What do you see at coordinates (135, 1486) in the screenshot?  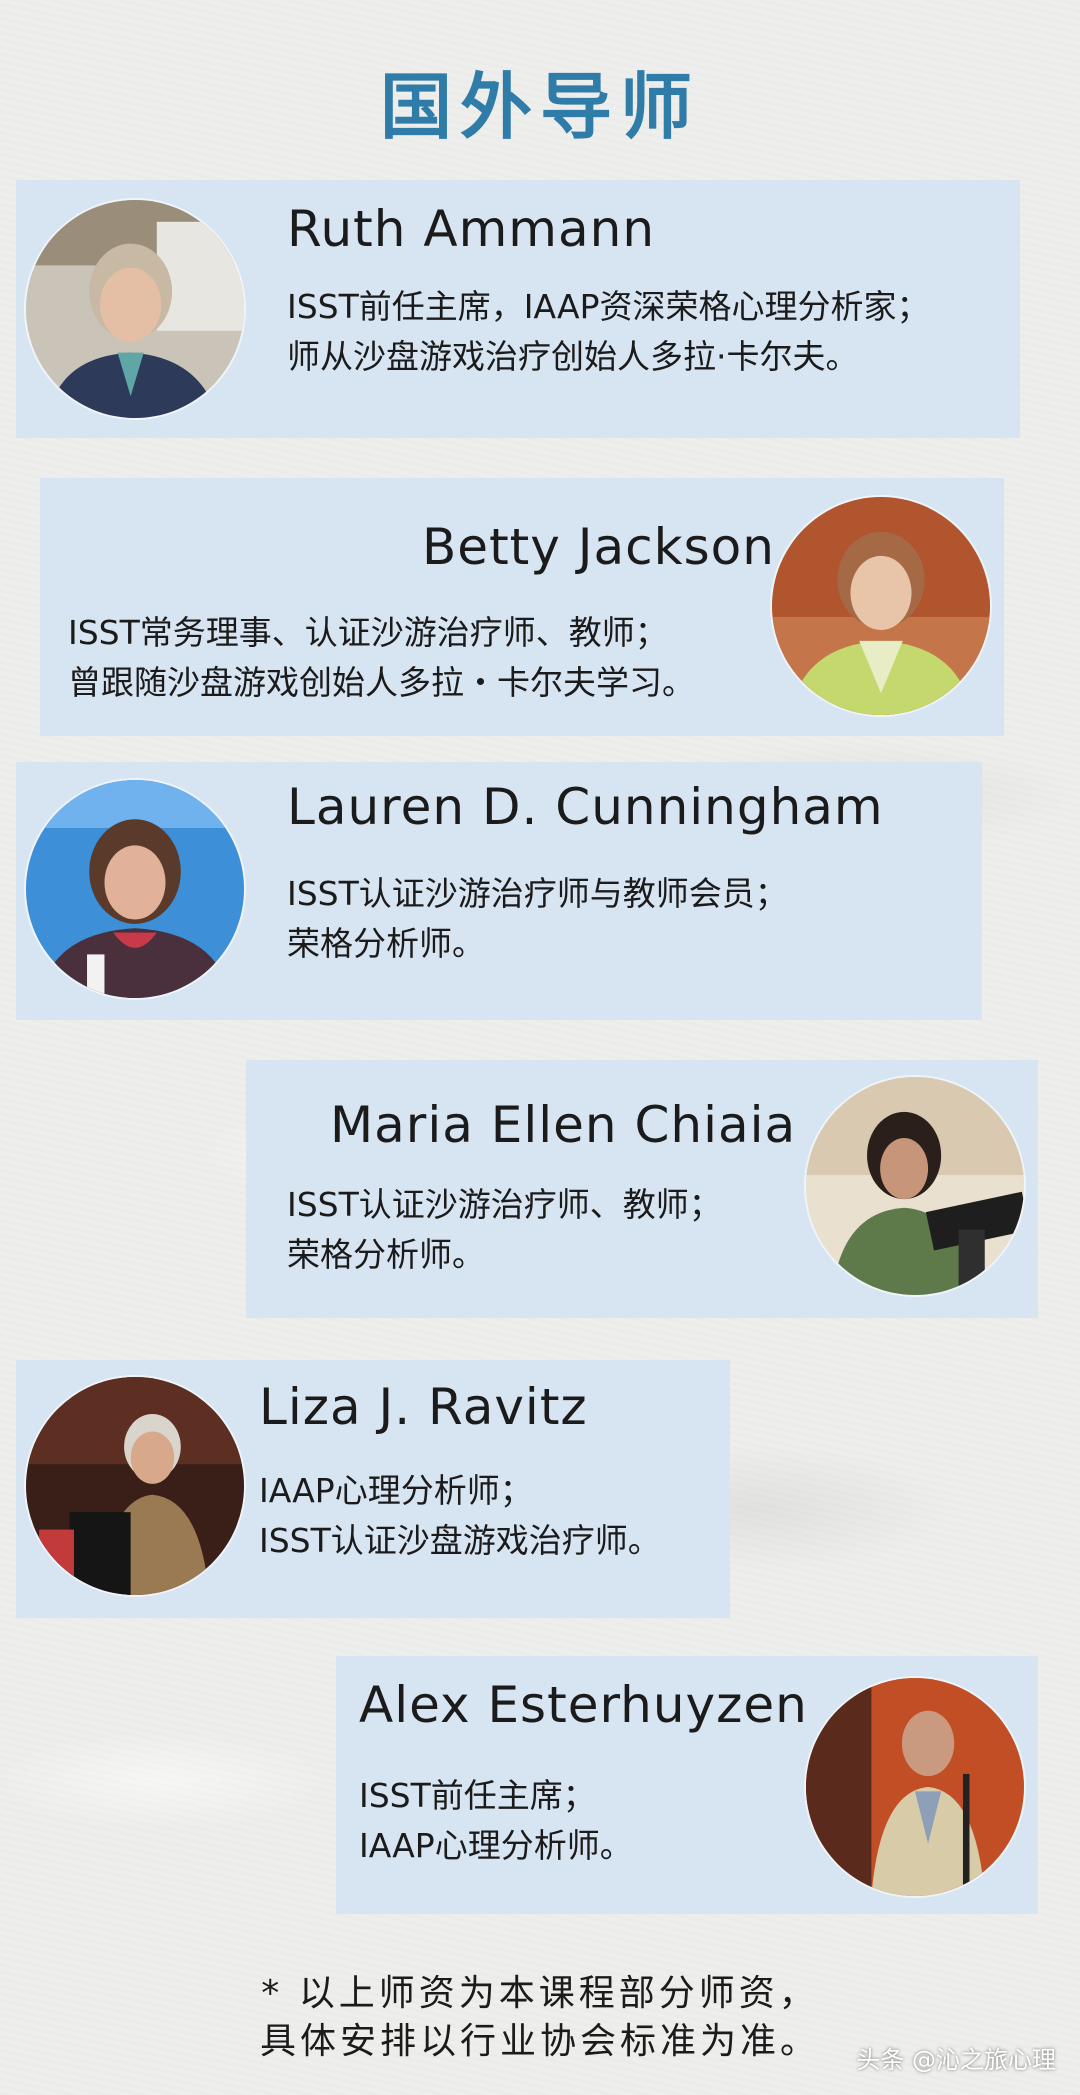 I see `mentor-photo-liza-ravitz` at bounding box center [135, 1486].